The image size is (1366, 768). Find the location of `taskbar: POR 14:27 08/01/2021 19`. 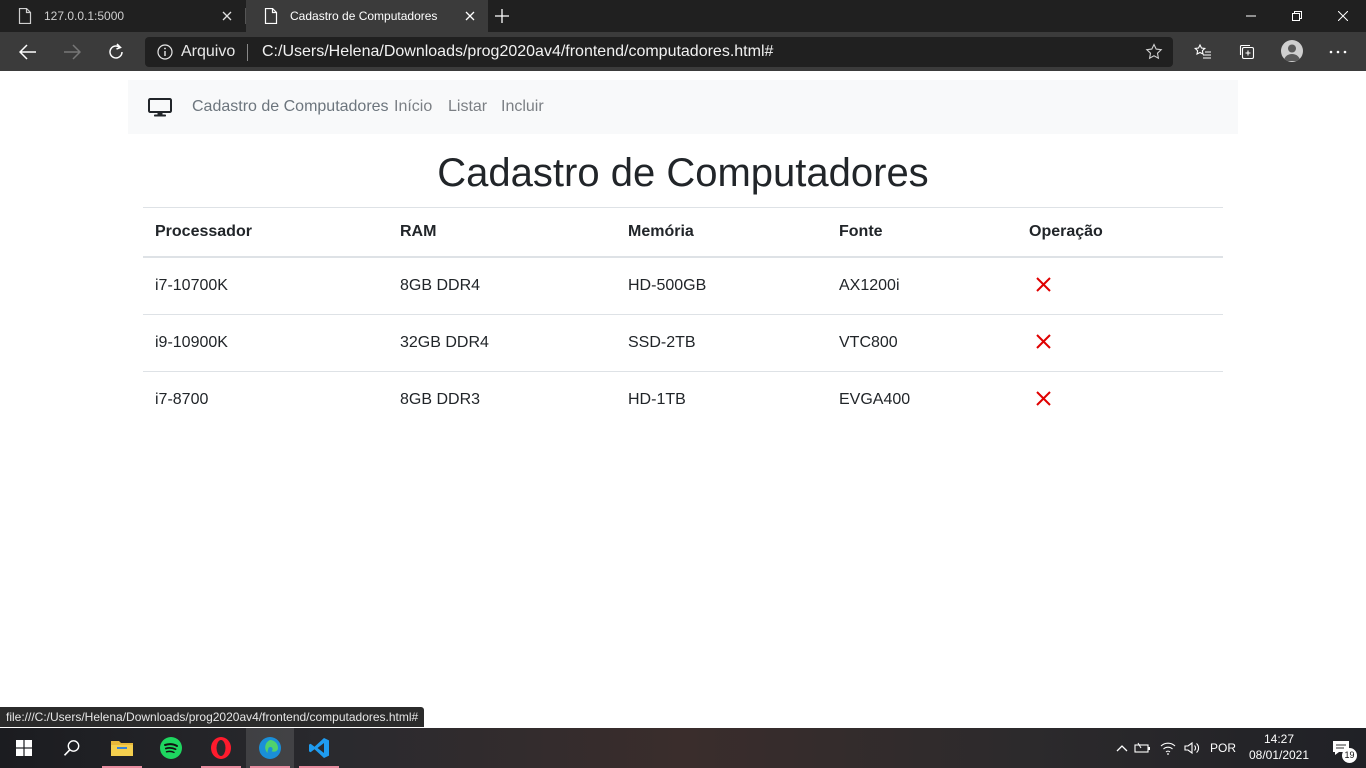

taskbar: POR 14:27 08/01/2021 19 is located at coordinates (683, 748).